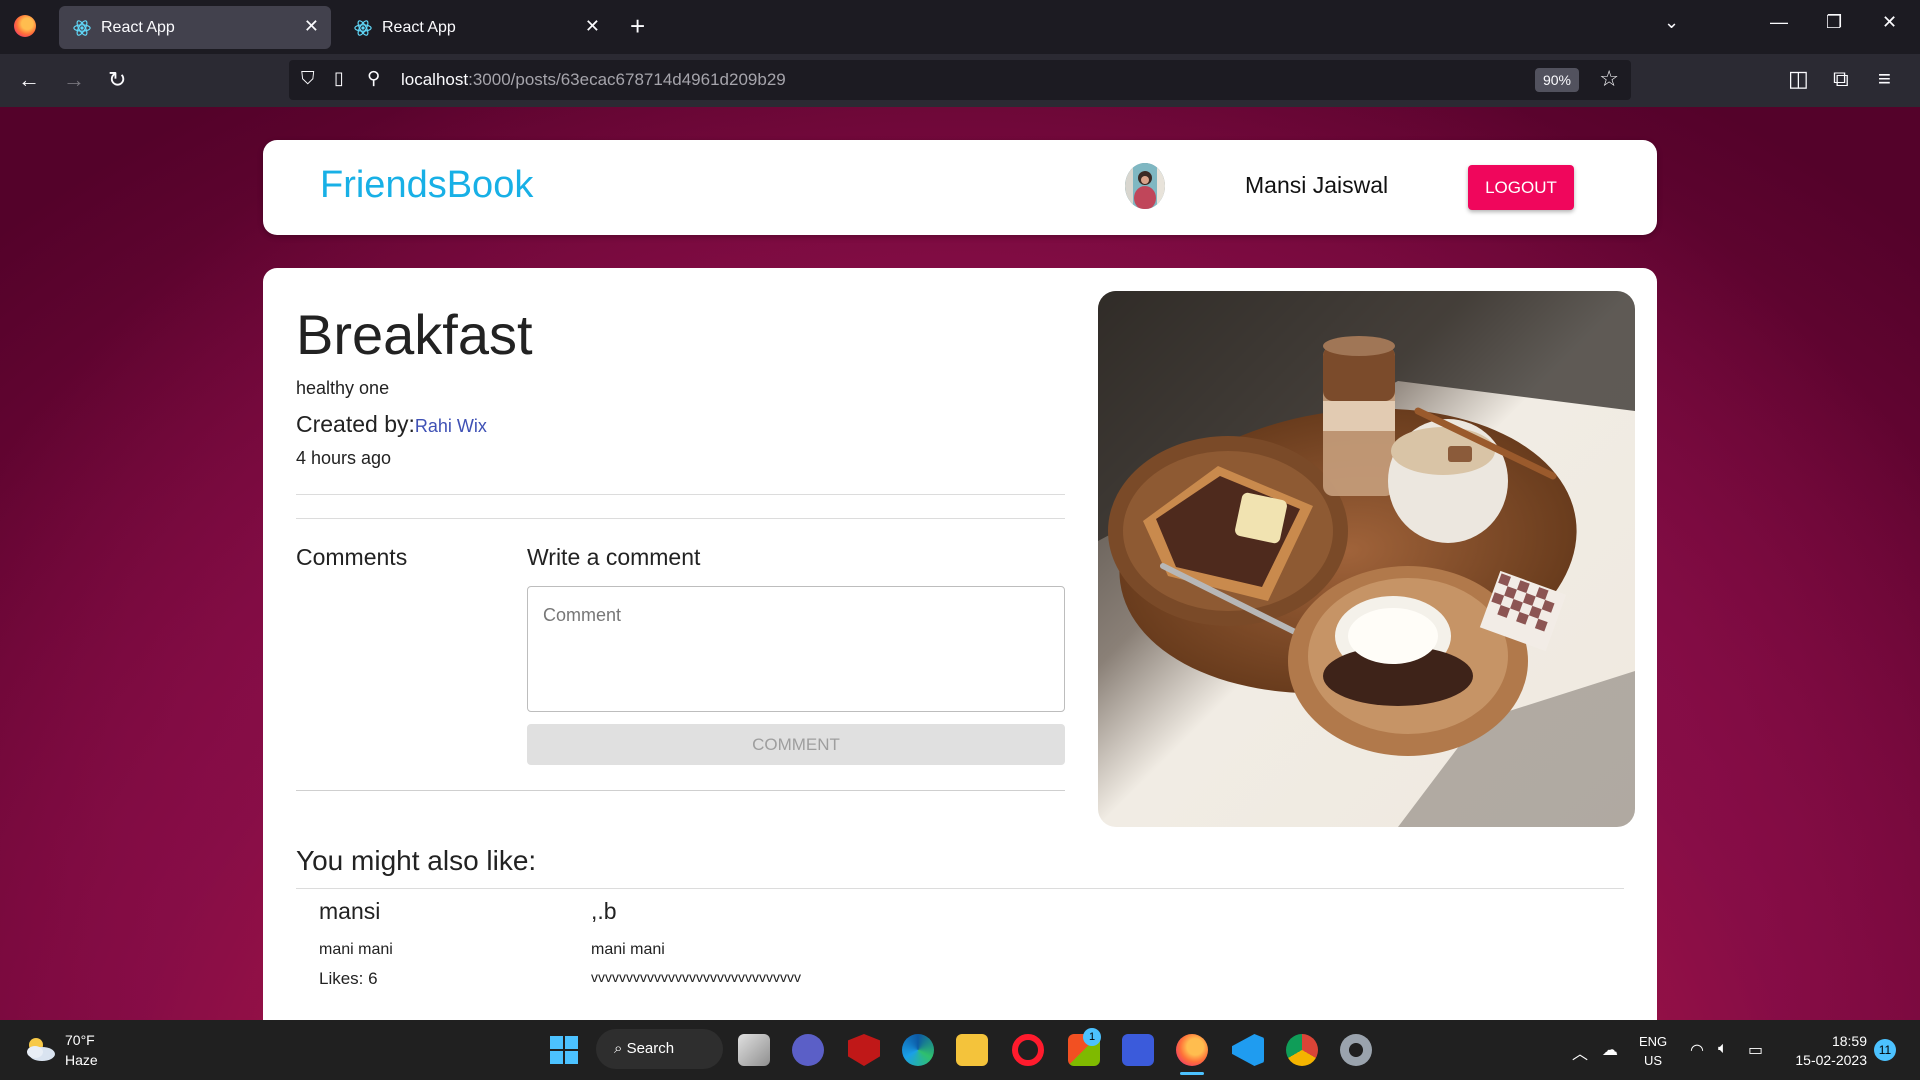 The image size is (1920, 1080). Describe the element at coordinates (350, 911) in the screenshot. I see `recommended-title: mansi` at that location.